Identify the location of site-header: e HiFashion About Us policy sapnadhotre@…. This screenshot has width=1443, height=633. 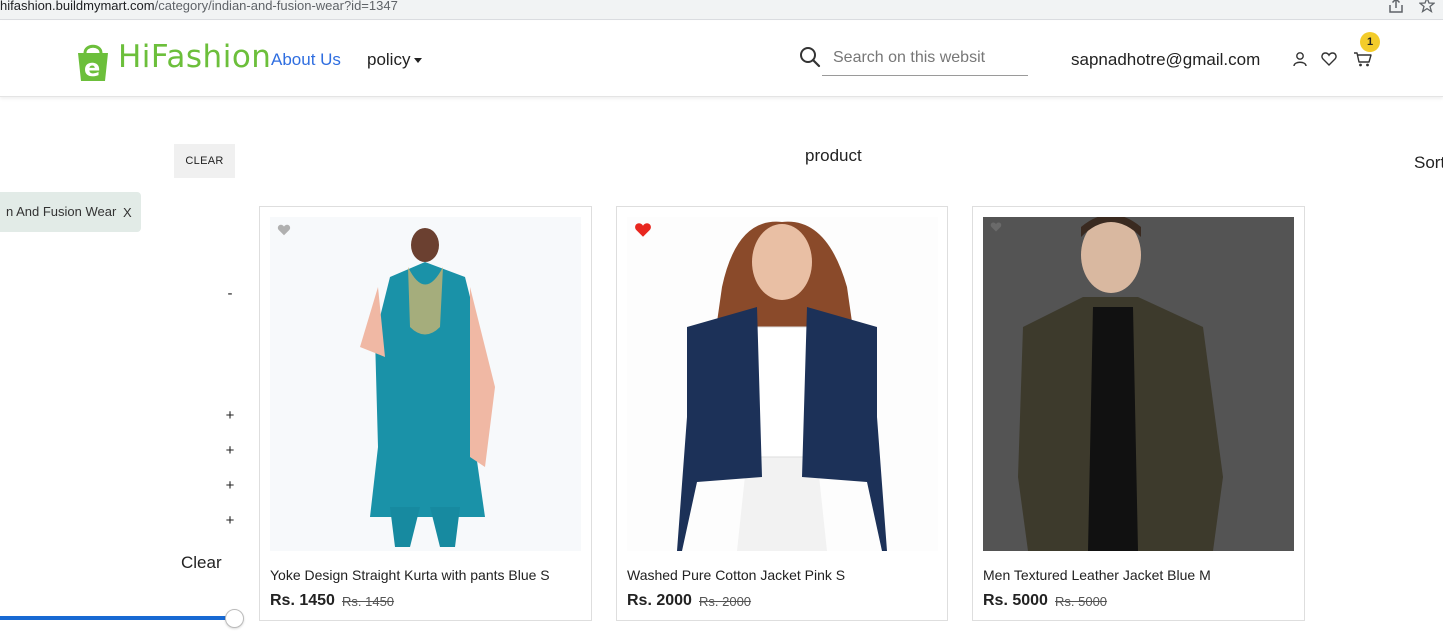
(721, 59).